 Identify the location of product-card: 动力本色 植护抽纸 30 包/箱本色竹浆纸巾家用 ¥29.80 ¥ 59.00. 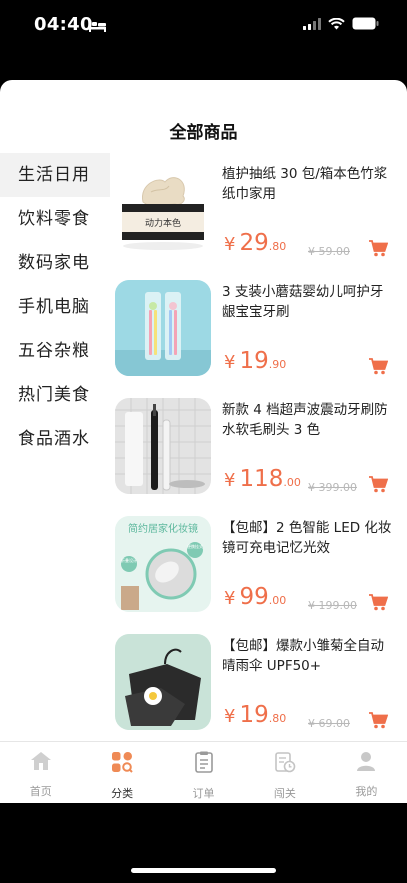
(258, 212).